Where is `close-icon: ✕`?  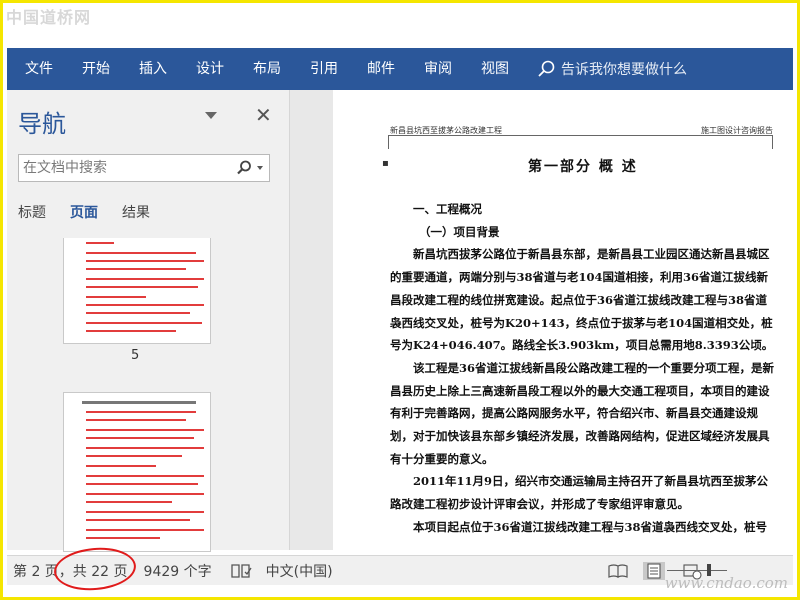 close-icon: ✕ is located at coordinates (263, 115).